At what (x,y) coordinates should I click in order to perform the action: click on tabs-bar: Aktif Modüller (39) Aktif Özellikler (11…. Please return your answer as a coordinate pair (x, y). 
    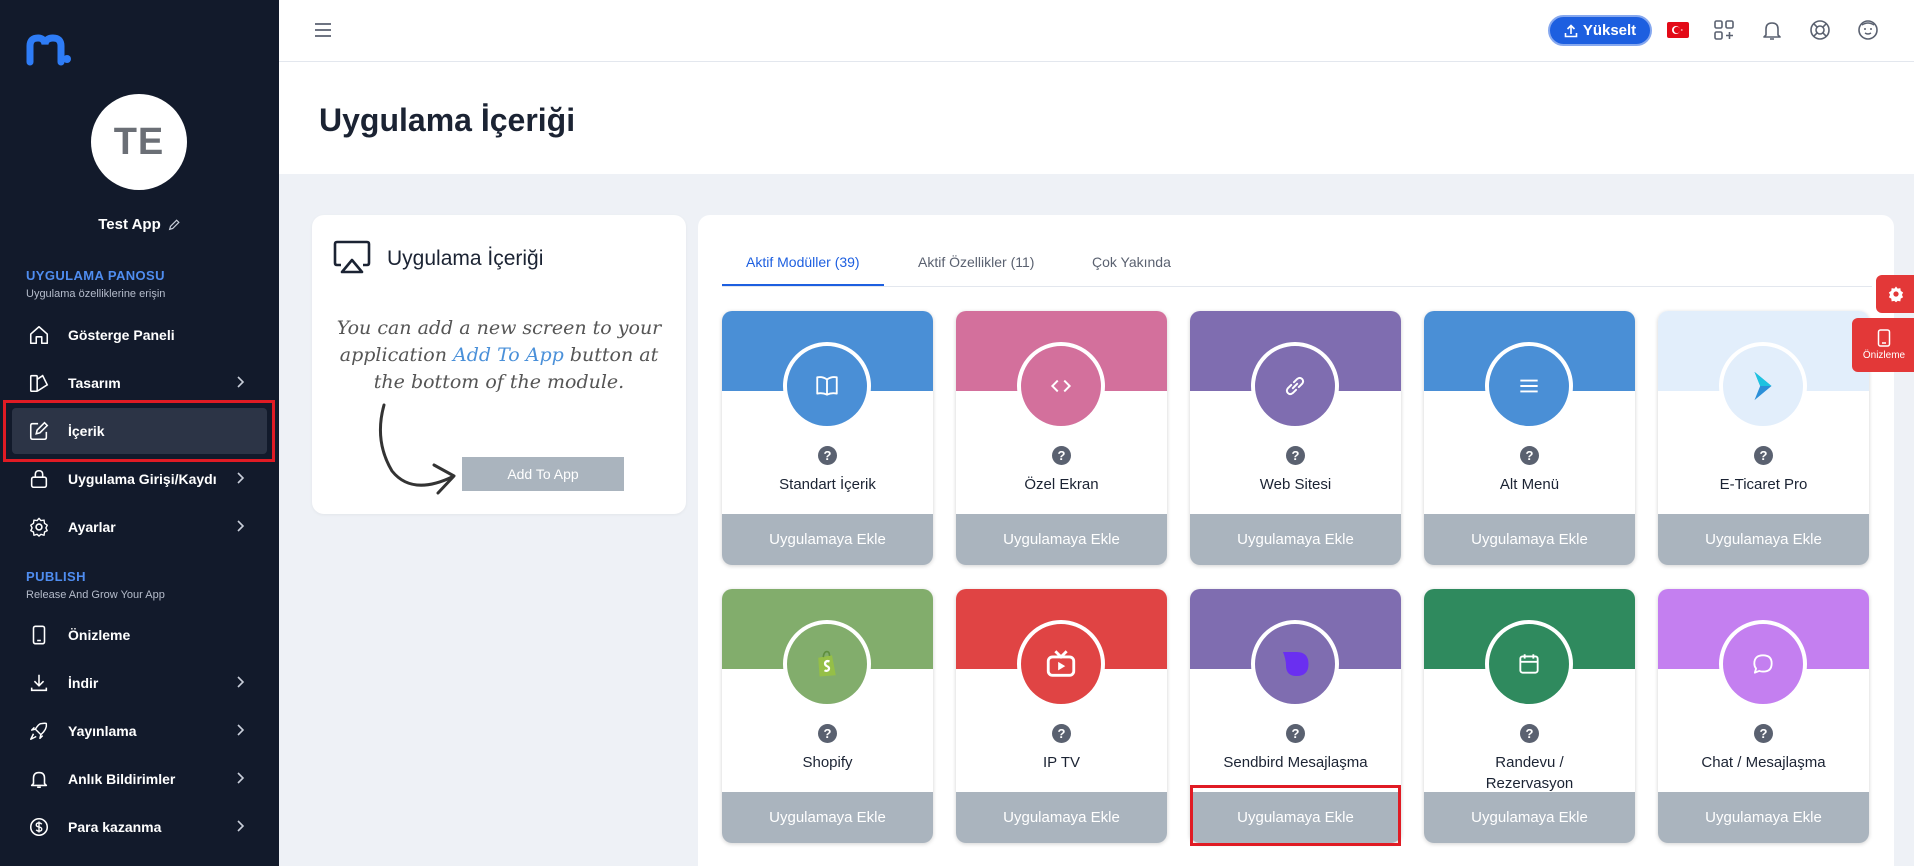
    Looking at the image, I should click on (1297, 251).